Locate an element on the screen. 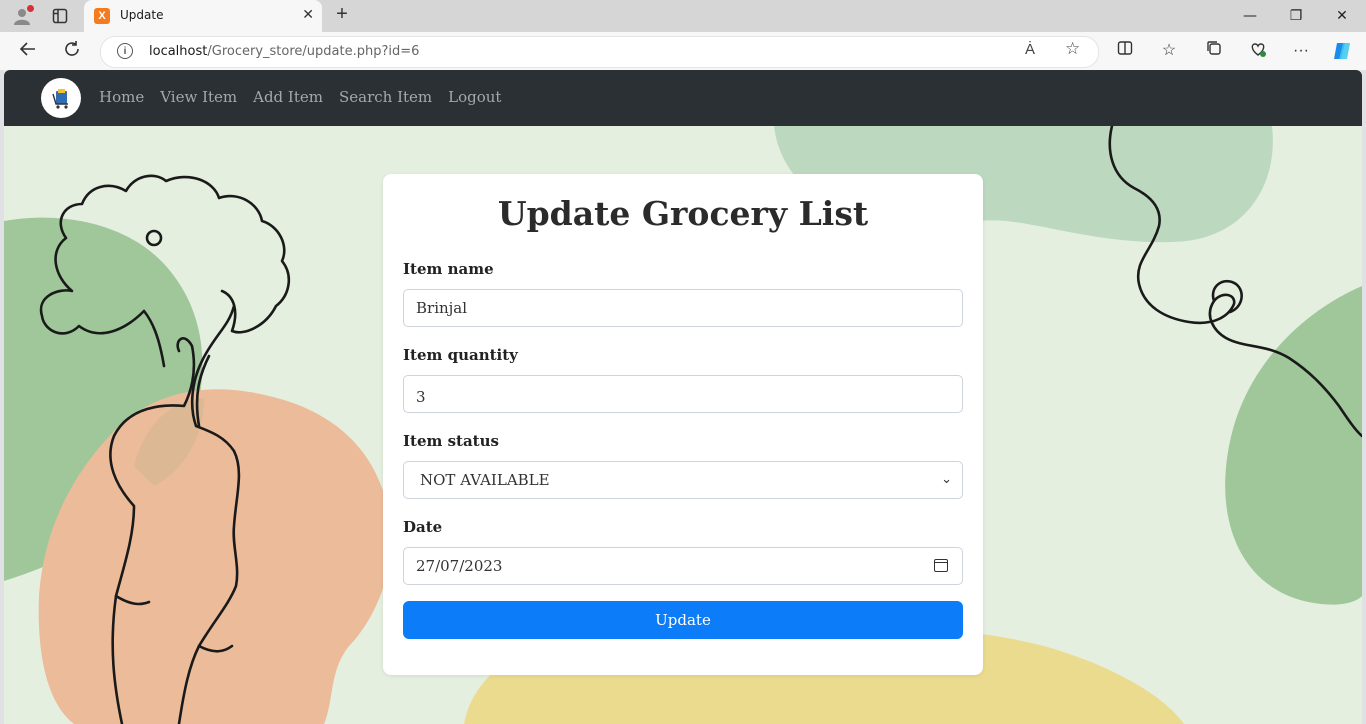  minimize-icon: — is located at coordinates (1250, 16).